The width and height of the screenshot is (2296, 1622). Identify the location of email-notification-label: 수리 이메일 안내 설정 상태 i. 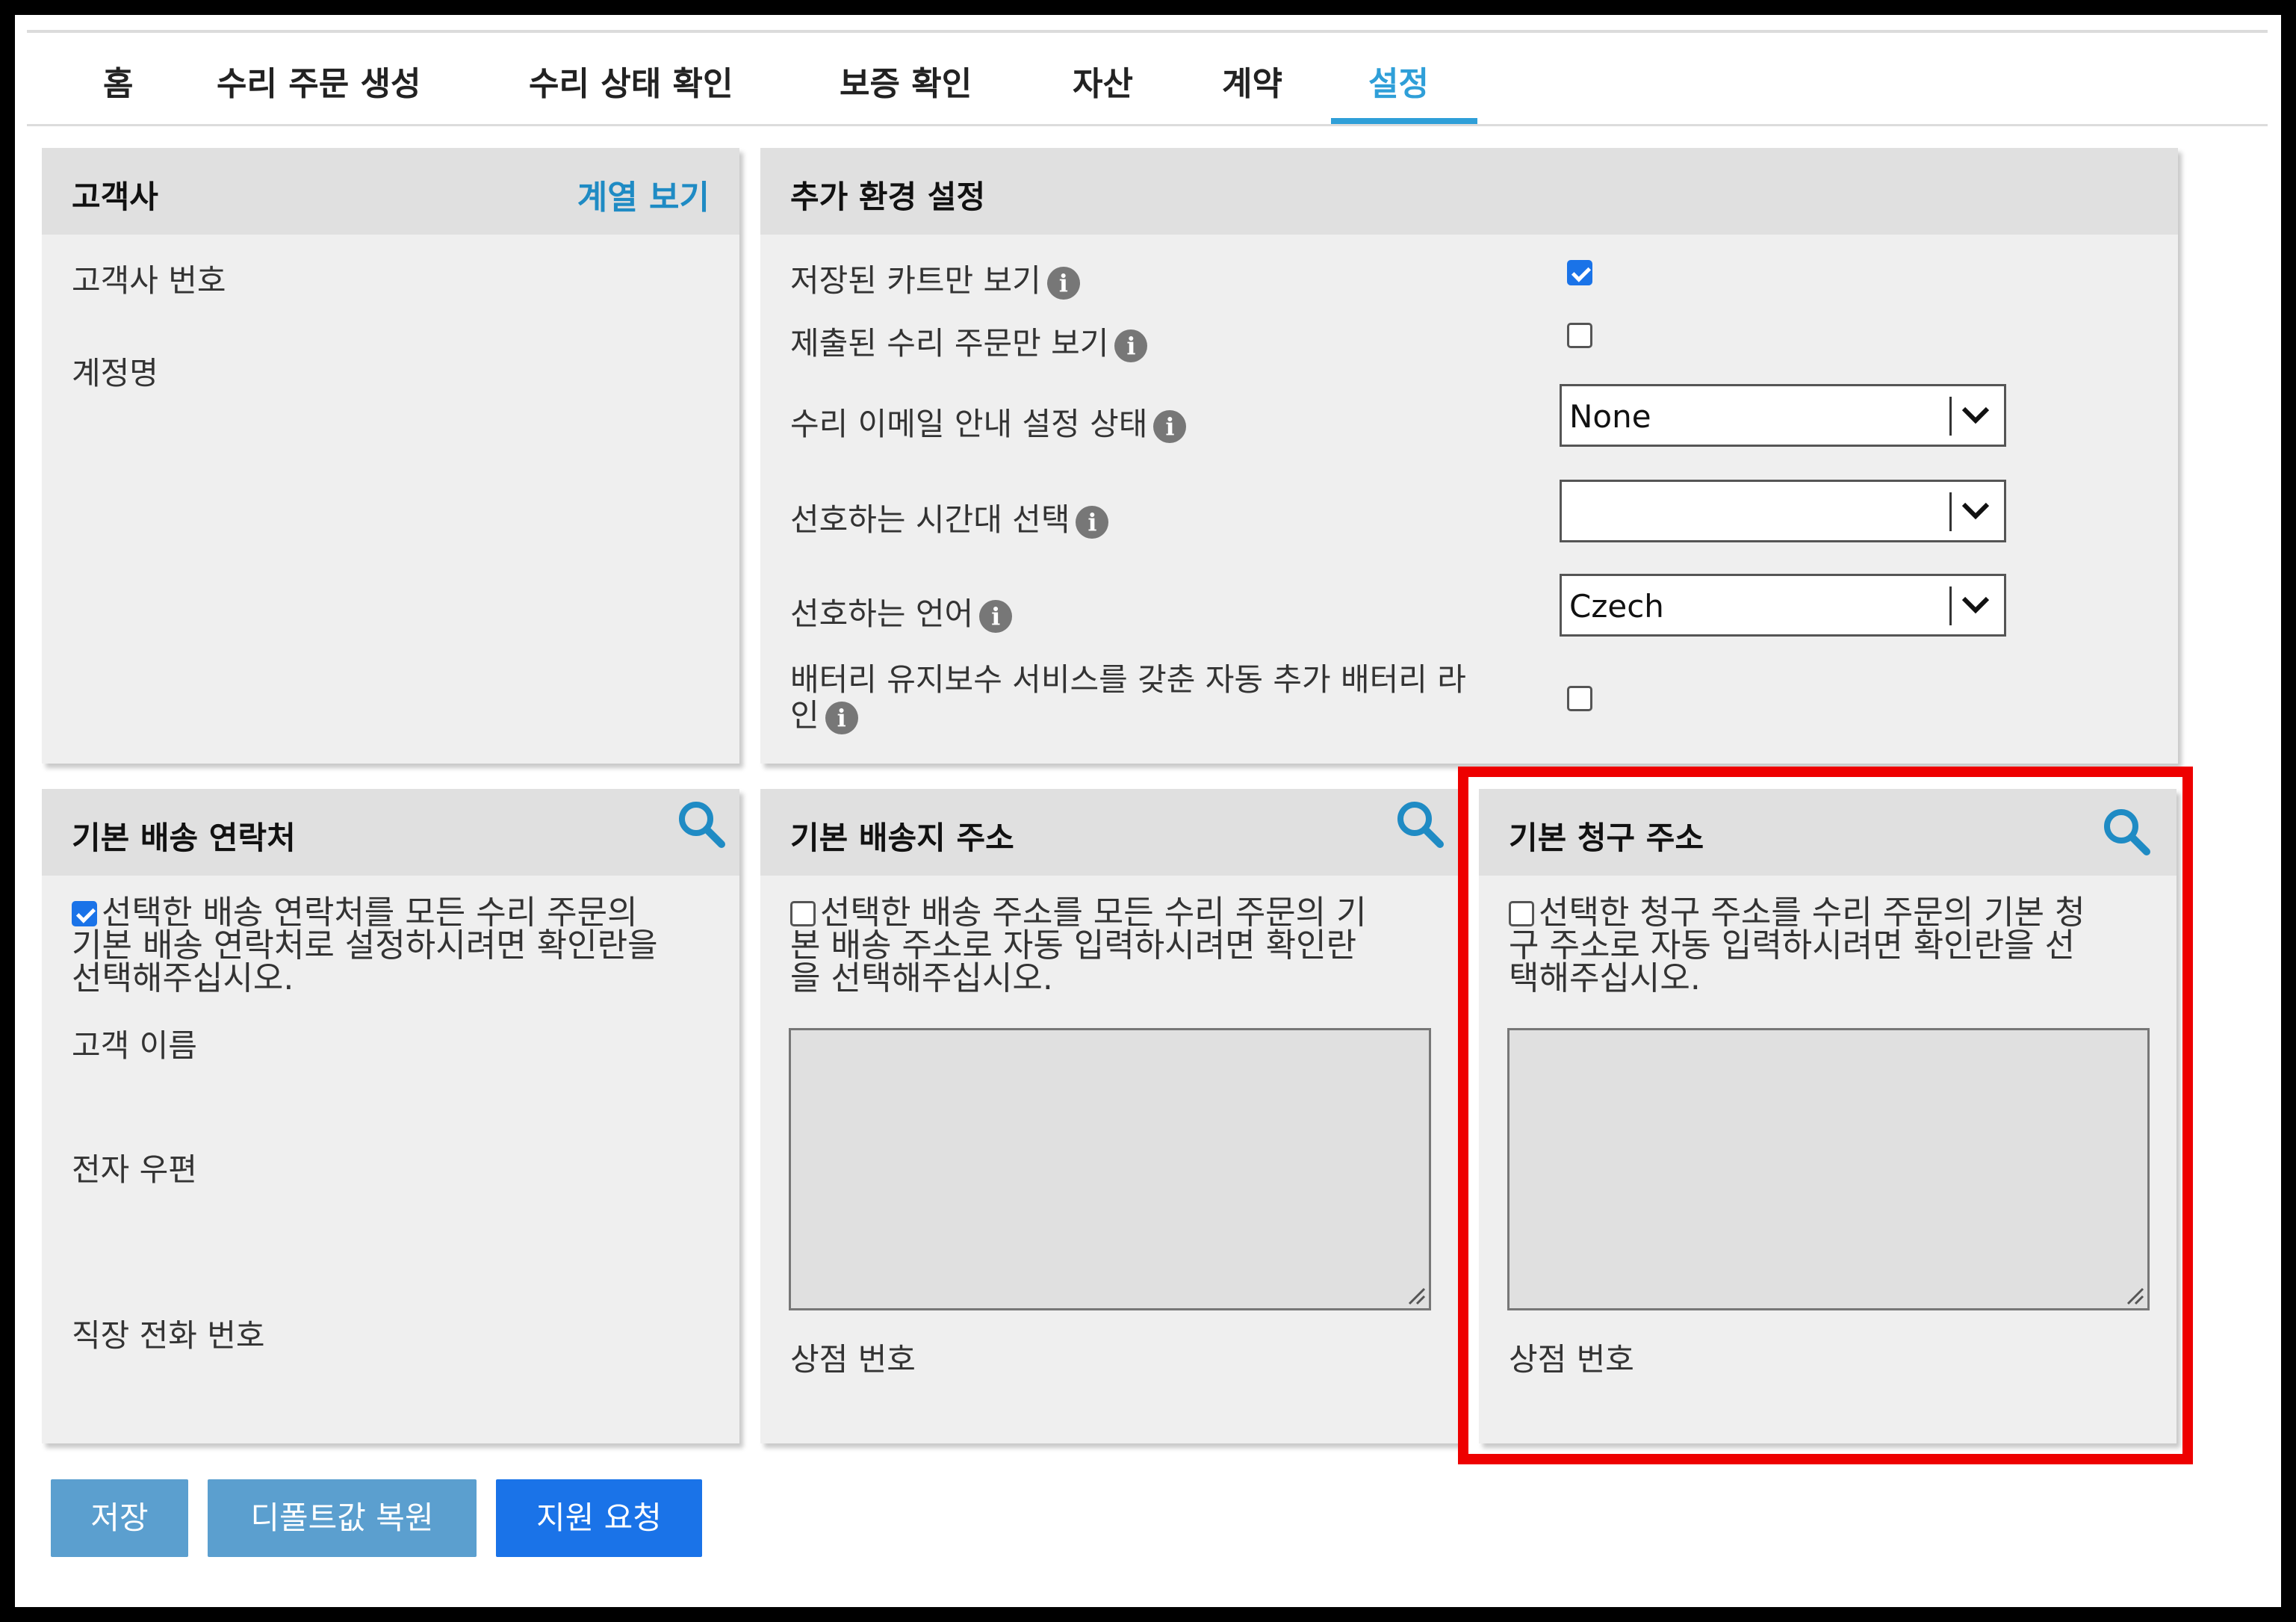
(989, 422).